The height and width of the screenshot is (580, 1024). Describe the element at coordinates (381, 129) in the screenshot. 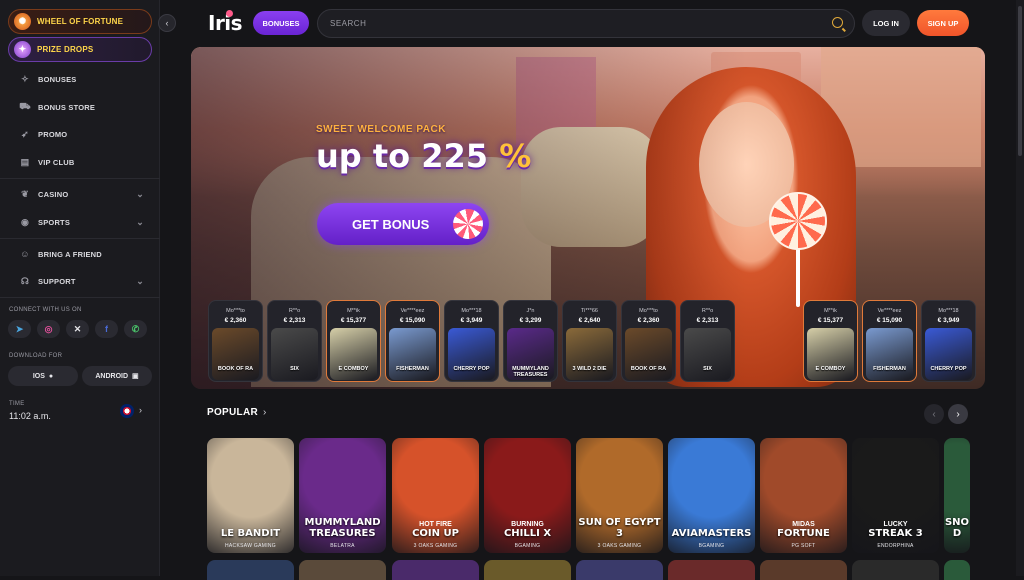

I see `hero-kicker: SWEET WELCOME PACK` at that location.